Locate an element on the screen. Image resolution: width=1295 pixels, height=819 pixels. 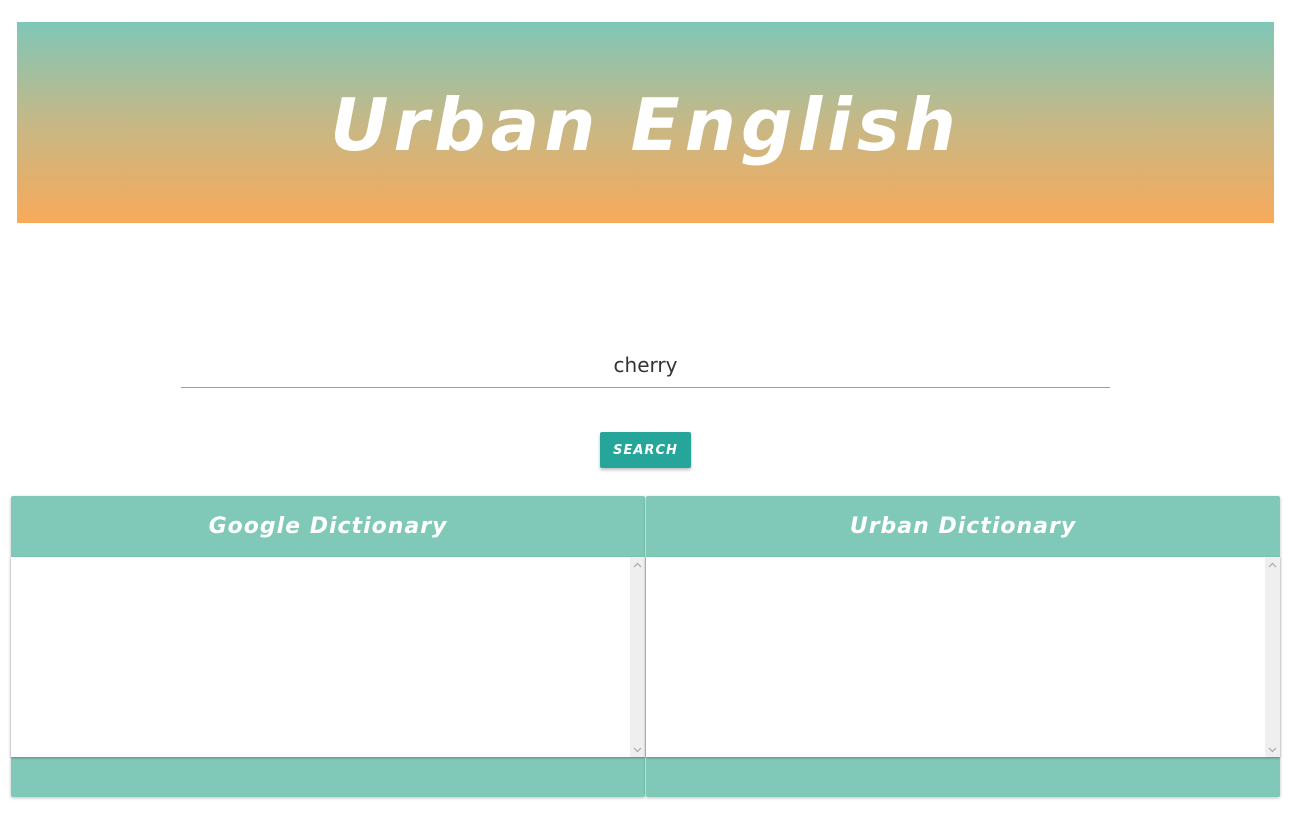
search-input is located at coordinates (645, 365).